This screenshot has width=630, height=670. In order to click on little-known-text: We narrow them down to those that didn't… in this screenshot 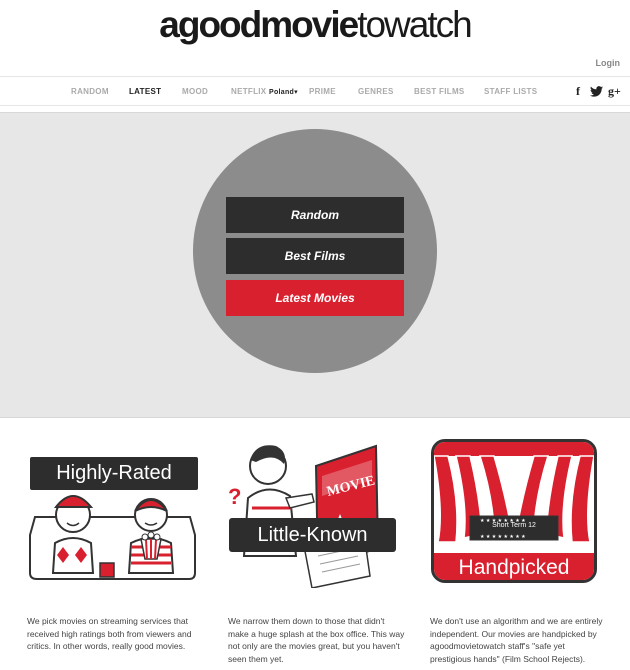, I will do `click(316, 640)`.